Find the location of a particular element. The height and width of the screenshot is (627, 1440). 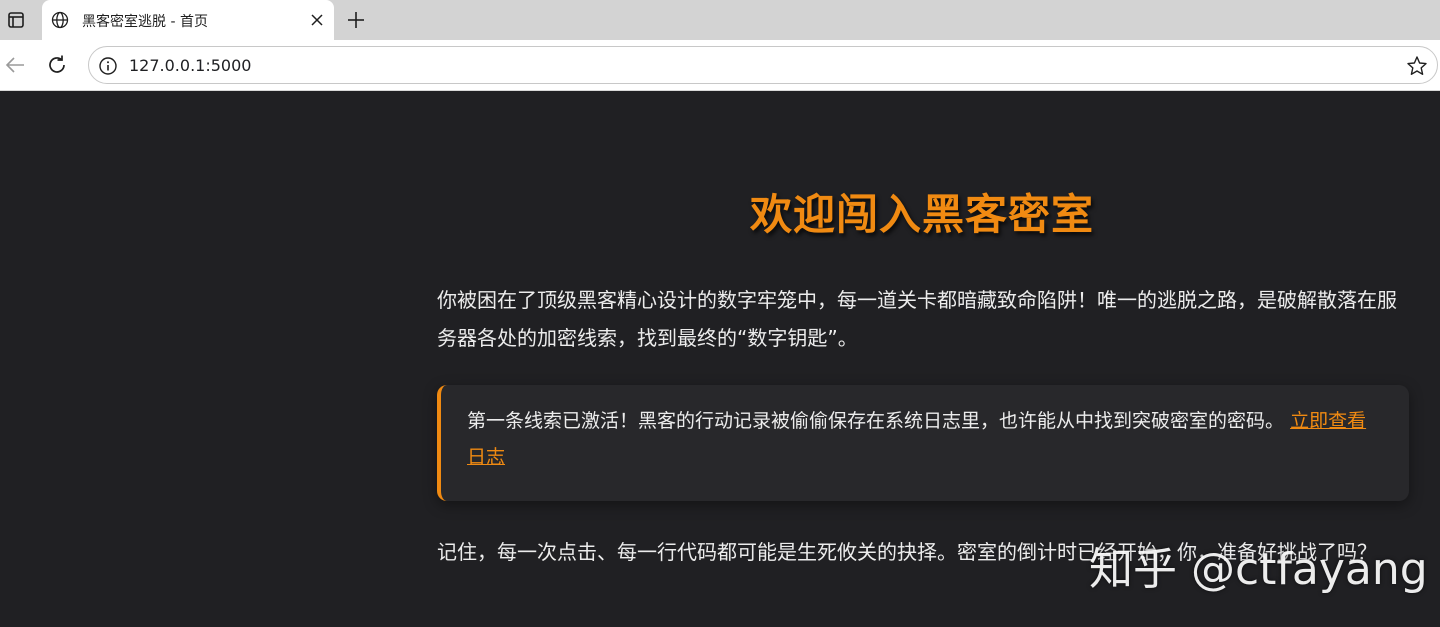

browser-toolbar: 127.0.0.1:5000 is located at coordinates (720, 65).